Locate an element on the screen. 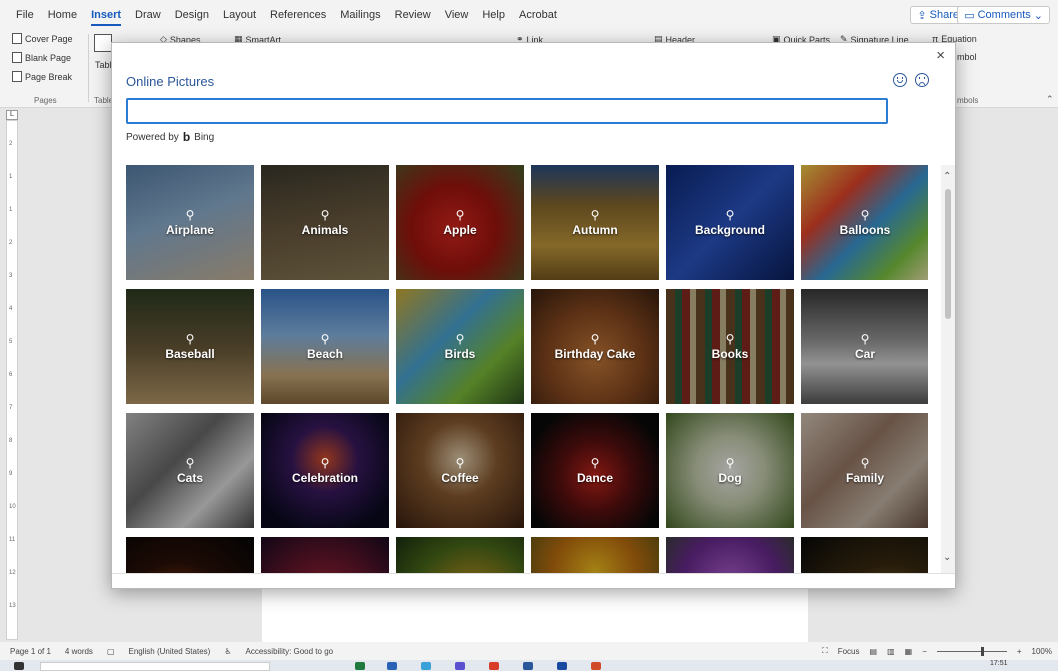  category-tile: ⚲ Dog is located at coordinates (730, 470).